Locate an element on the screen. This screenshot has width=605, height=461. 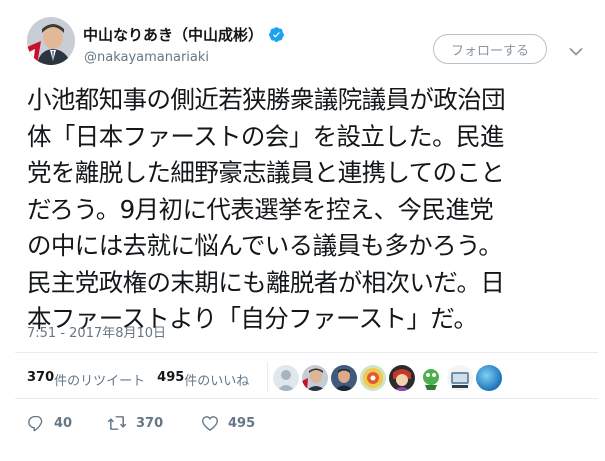
retweet-button: 370 is located at coordinates (154, 423).